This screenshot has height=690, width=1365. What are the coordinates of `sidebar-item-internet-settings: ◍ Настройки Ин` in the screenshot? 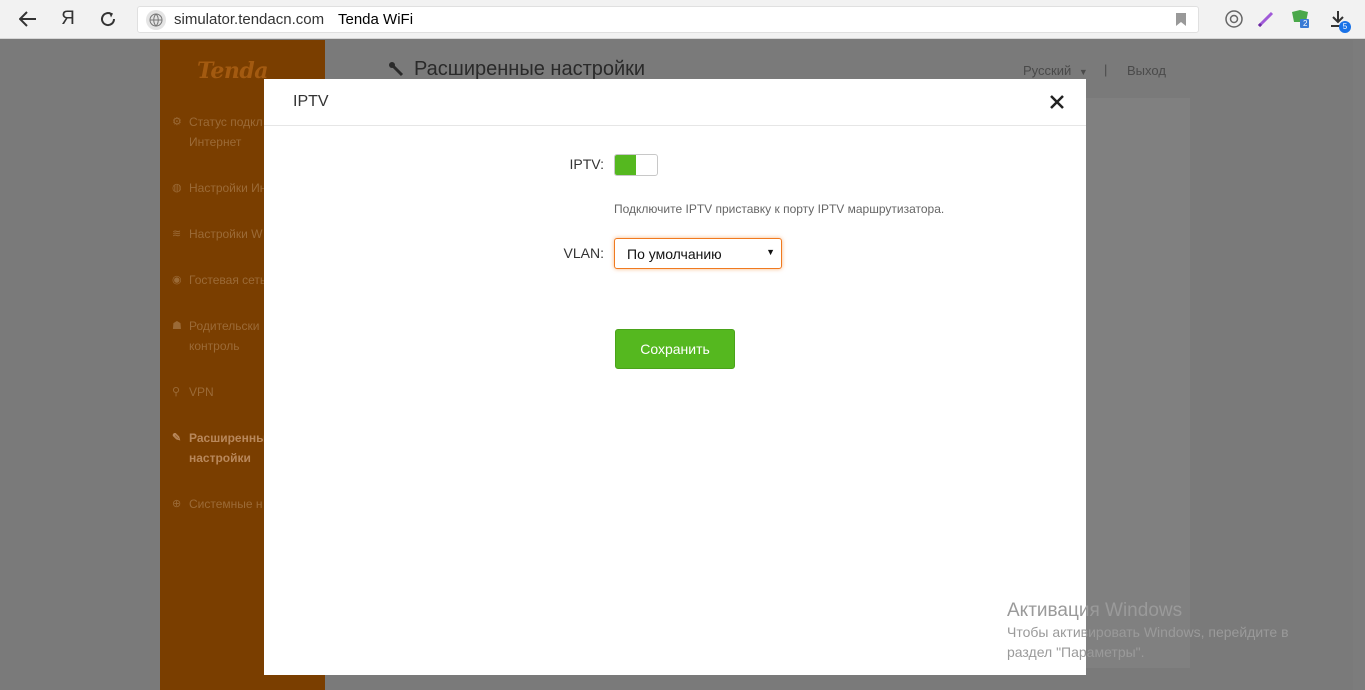 It's located at (219, 188).